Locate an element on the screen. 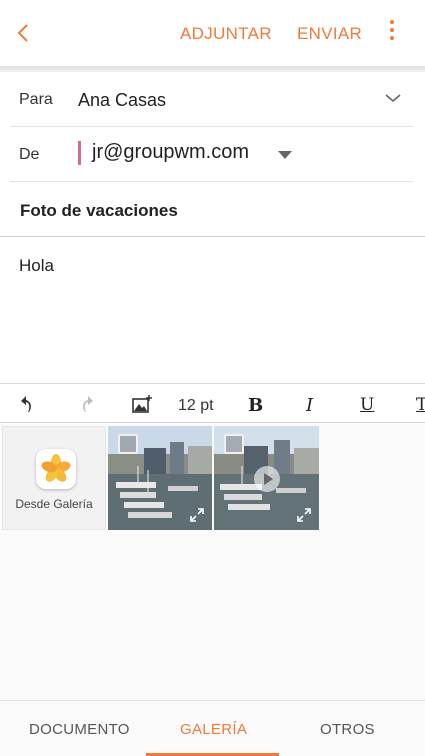 This screenshot has width=425, height=756. redo-icon is located at coordinates (88, 404).